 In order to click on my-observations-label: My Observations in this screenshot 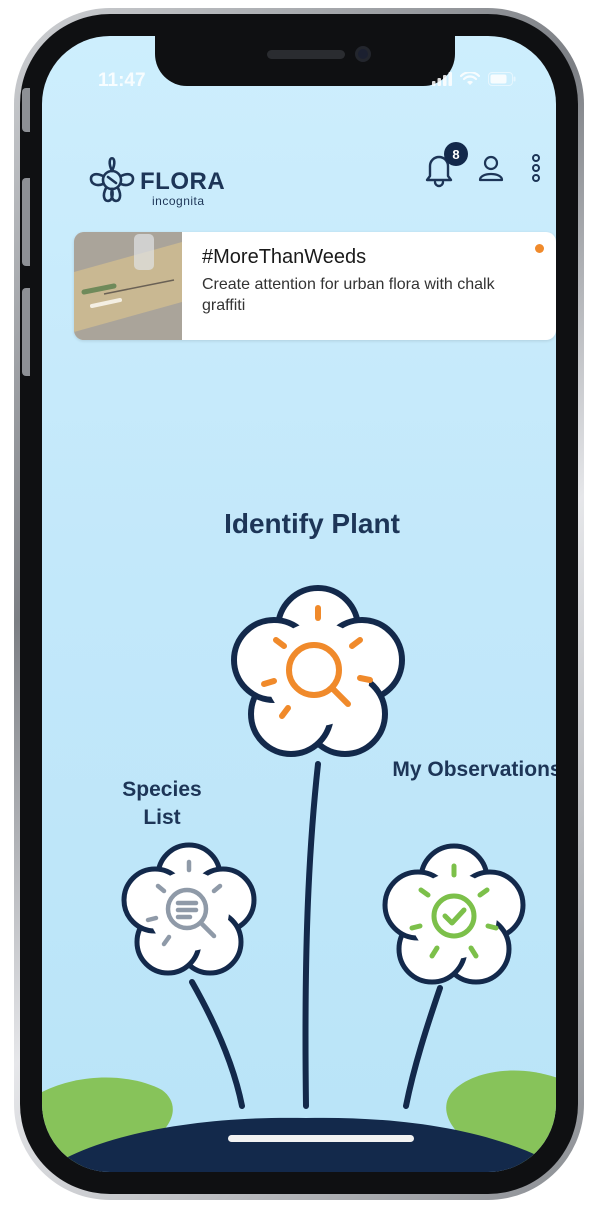, I will do `click(474, 769)`.